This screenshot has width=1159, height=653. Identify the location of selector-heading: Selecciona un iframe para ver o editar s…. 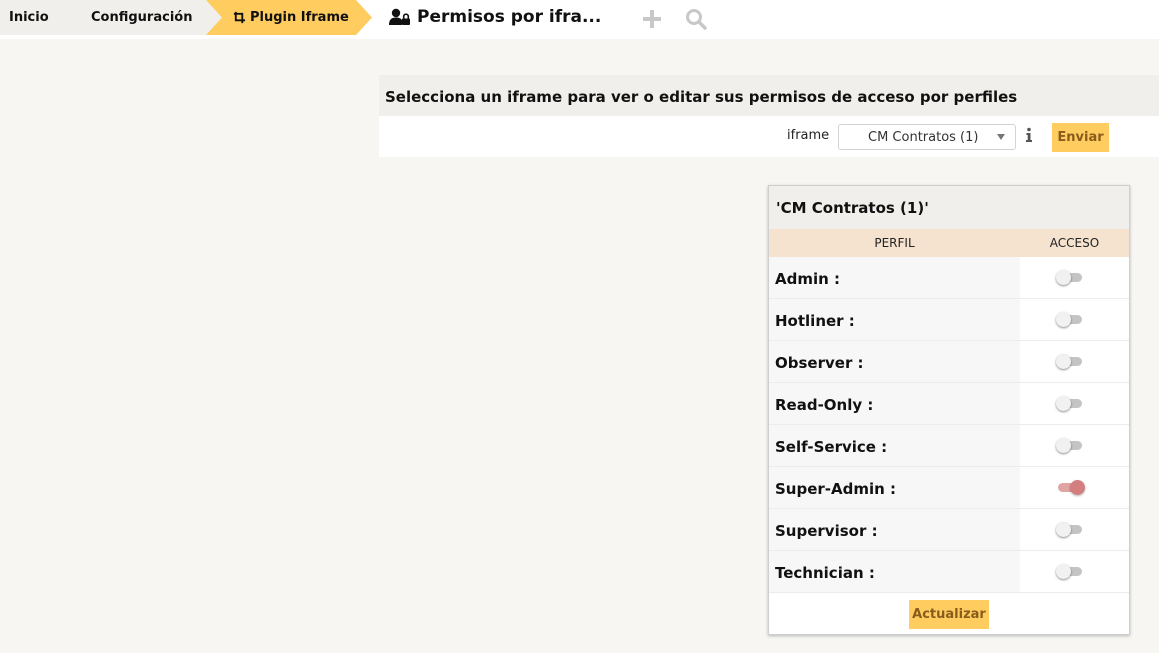
(769, 95).